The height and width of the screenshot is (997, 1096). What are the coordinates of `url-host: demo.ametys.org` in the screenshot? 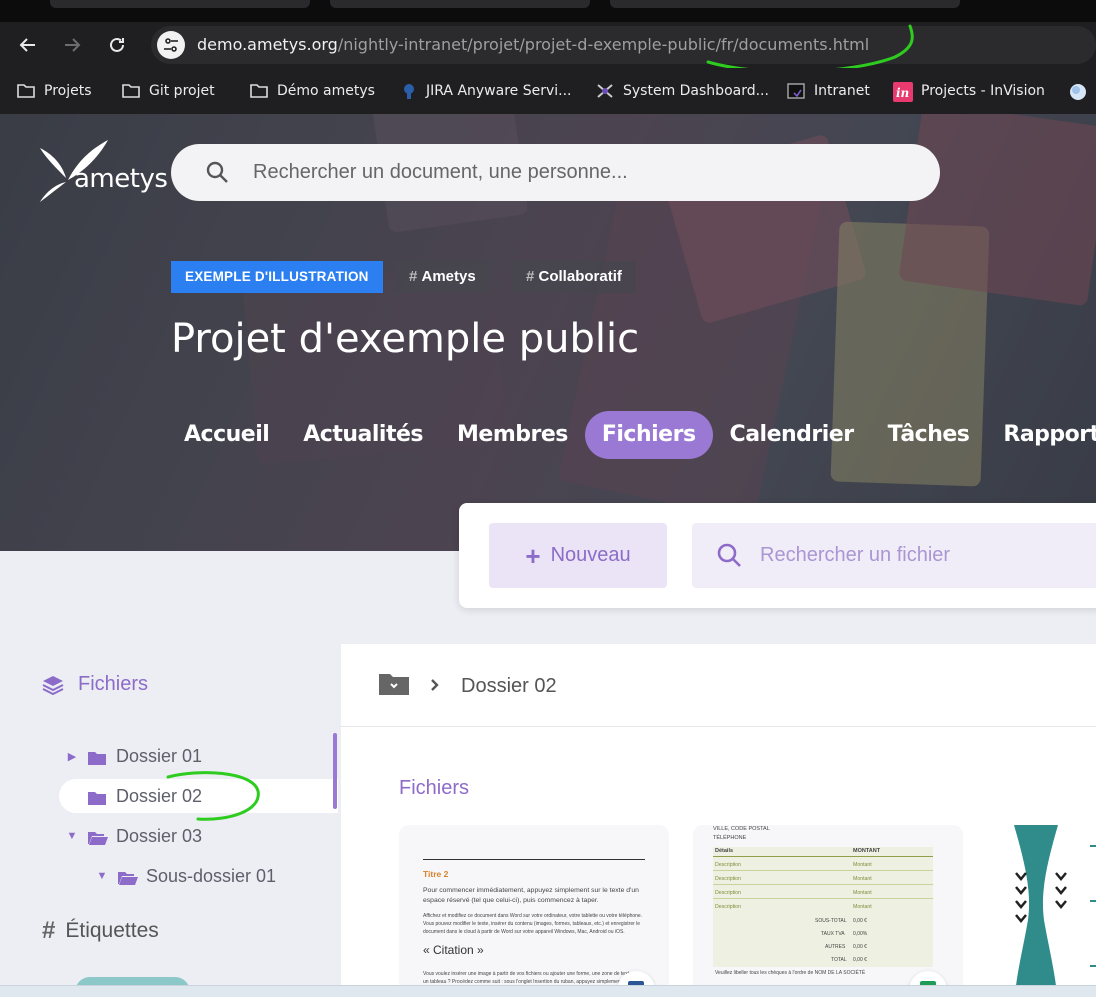 It's located at (267, 44).